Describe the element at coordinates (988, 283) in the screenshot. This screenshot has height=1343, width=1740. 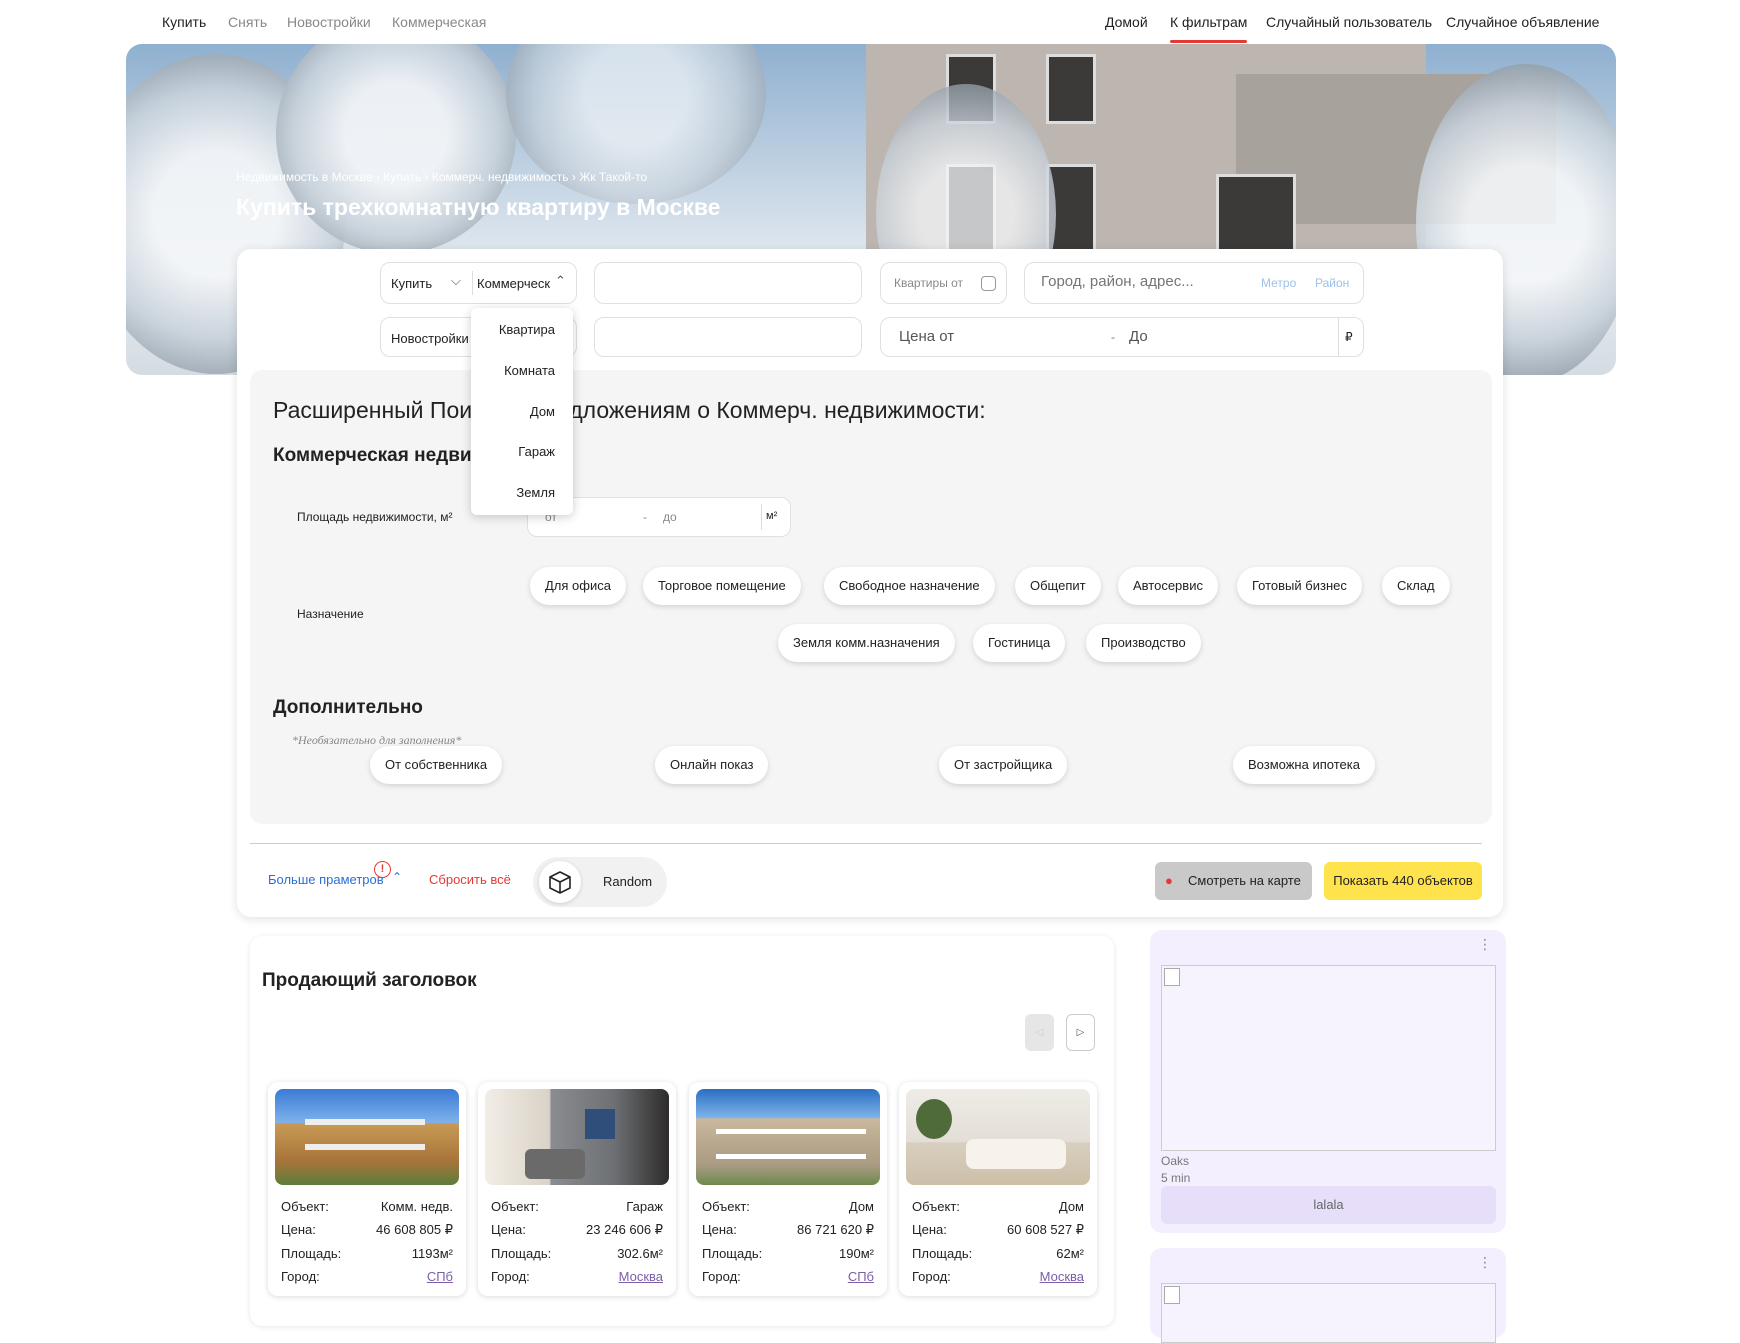
I see `rooms-checkbox` at that location.